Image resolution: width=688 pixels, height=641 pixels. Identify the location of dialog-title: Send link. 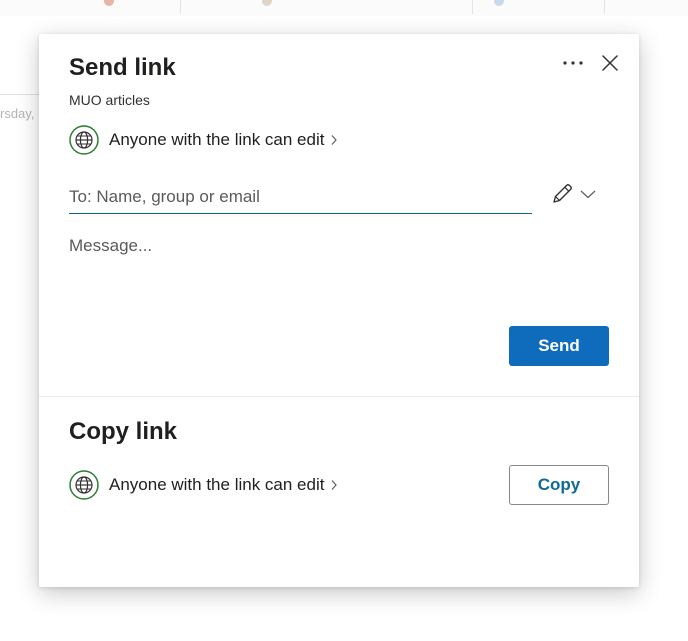
(122, 67).